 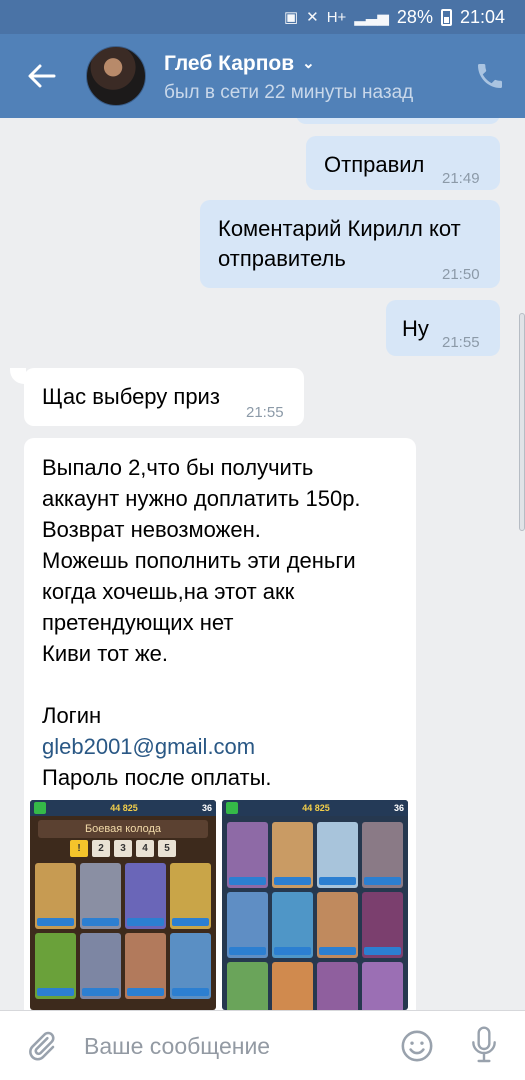 I want to click on battery-percent: 28%, so click(x=414, y=16).